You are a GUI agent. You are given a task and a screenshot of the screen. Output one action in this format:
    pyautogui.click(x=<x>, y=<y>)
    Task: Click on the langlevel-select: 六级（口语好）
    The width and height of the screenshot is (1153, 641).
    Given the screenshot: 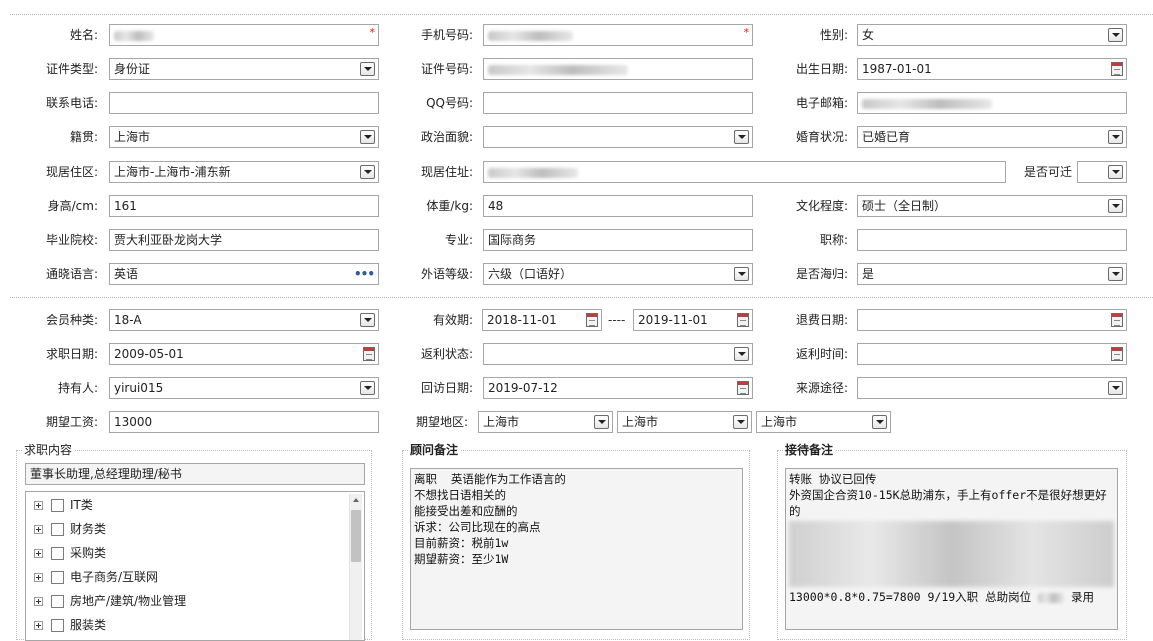 What is the action you would take?
    pyautogui.click(x=618, y=274)
    